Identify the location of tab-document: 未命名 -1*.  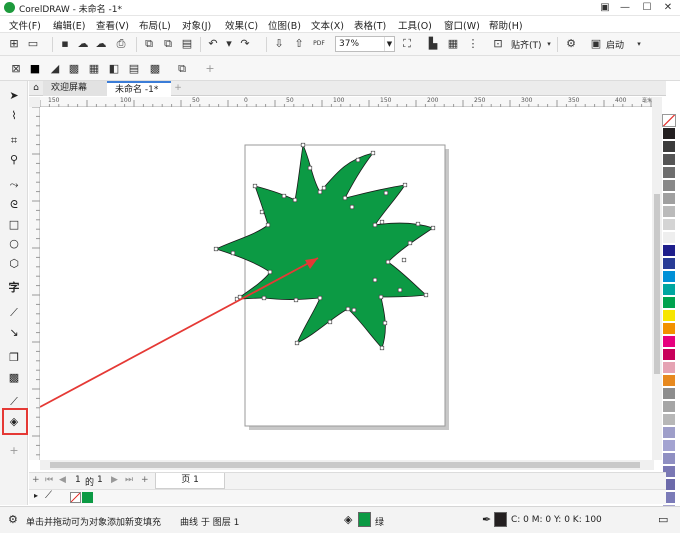
(139, 88).